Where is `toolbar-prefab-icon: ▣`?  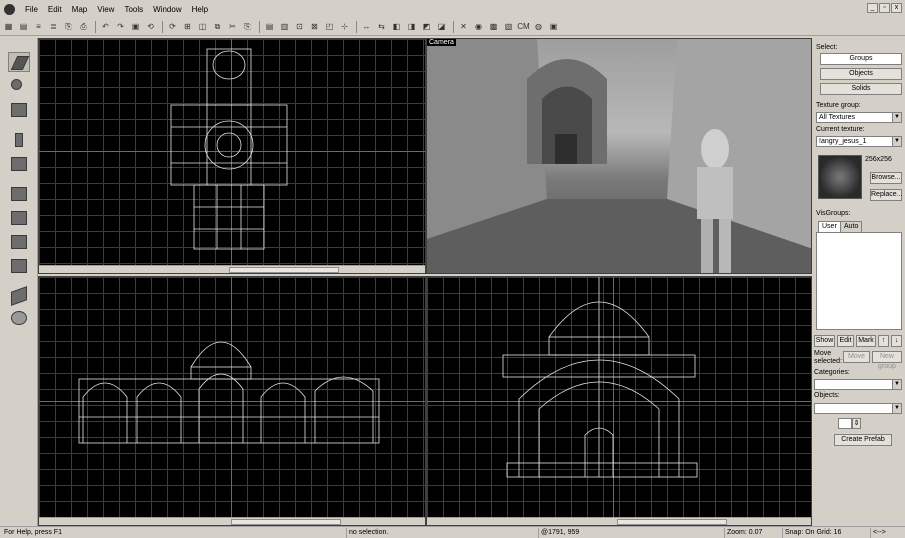 toolbar-prefab-icon: ▣ is located at coordinates (553, 27).